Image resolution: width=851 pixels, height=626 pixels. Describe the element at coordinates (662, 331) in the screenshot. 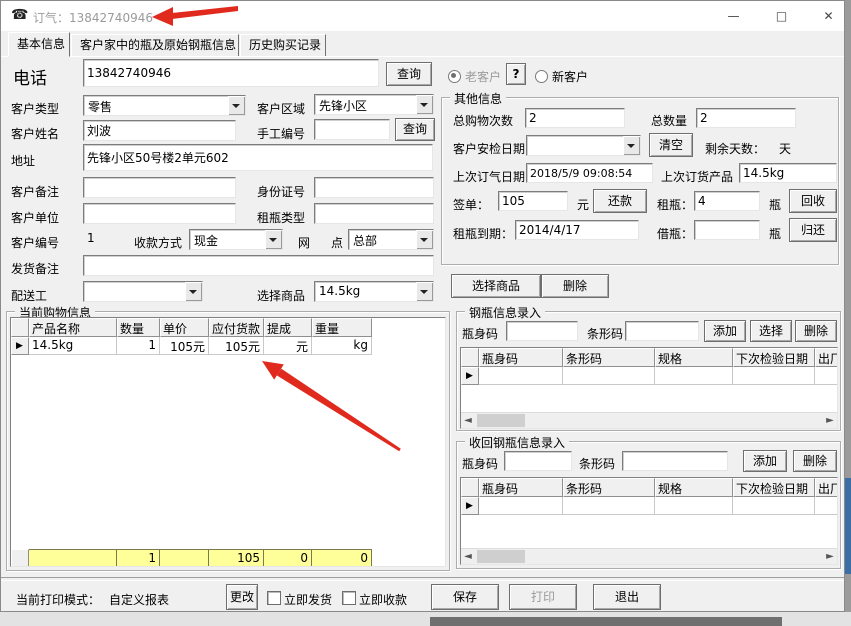

I see `barcode-input` at that location.